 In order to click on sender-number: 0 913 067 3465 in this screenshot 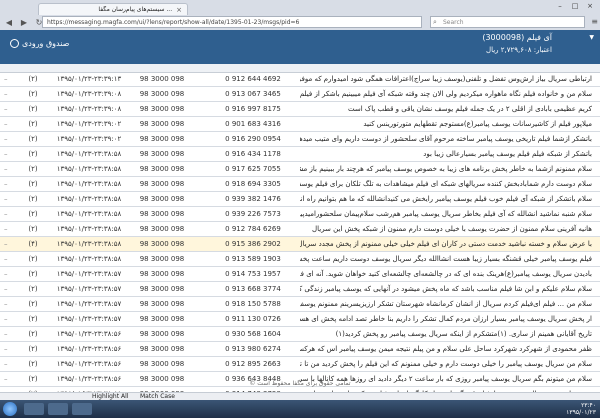, I will do `click(253, 94)`.